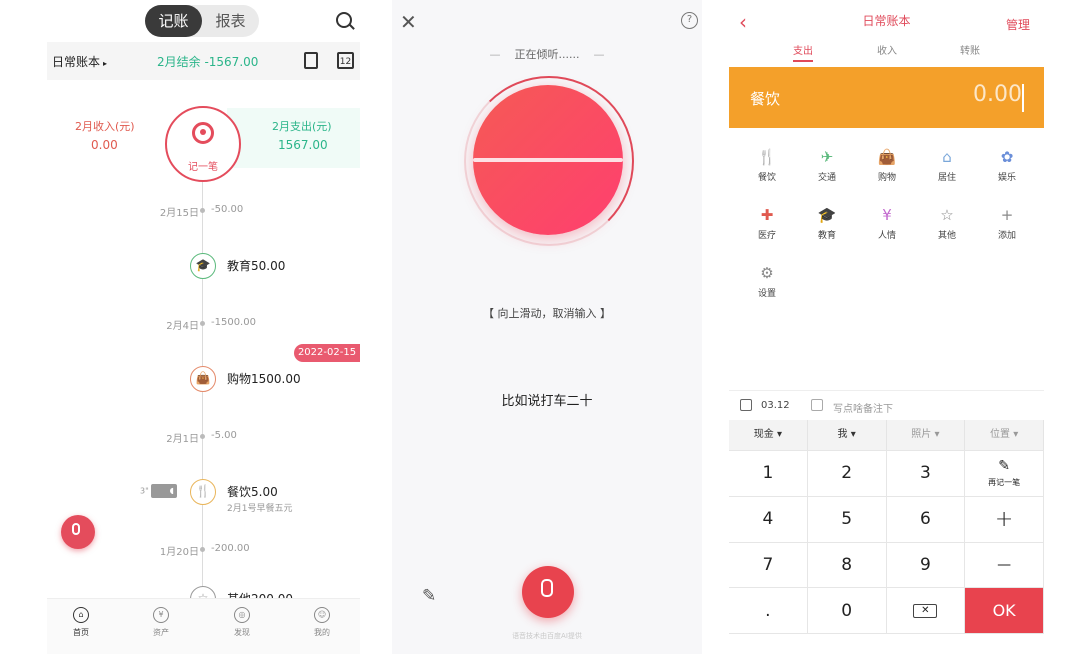  What do you see at coordinates (887, 49) in the screenshot?
I see `tab-income: 收入` at bounding box center [887, 49].